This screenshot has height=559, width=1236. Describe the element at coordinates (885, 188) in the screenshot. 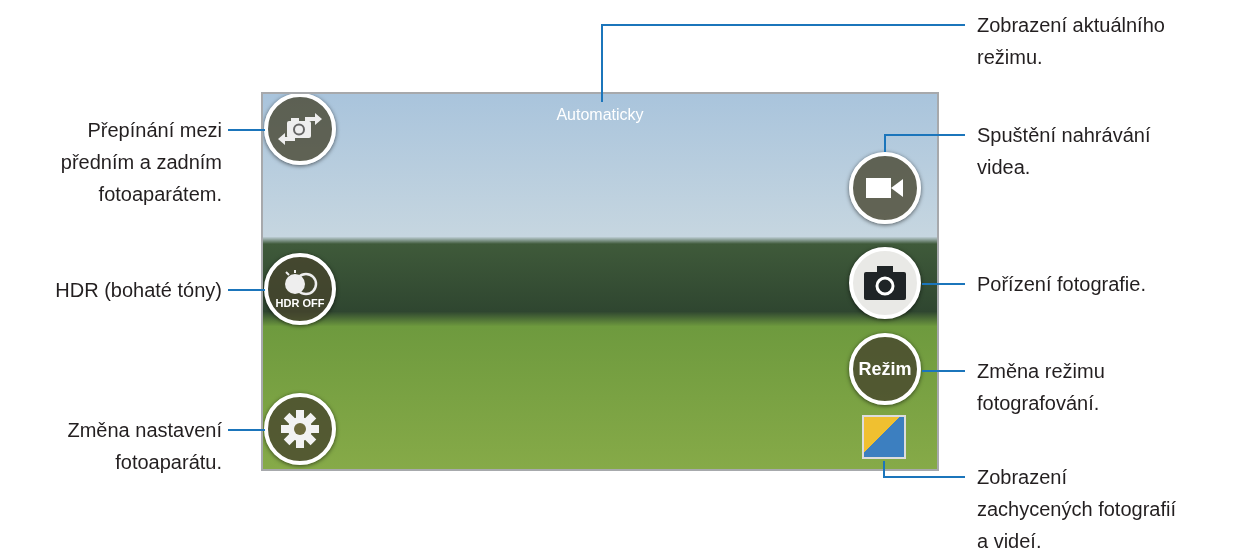

I see `video-camera-icon` at that location.